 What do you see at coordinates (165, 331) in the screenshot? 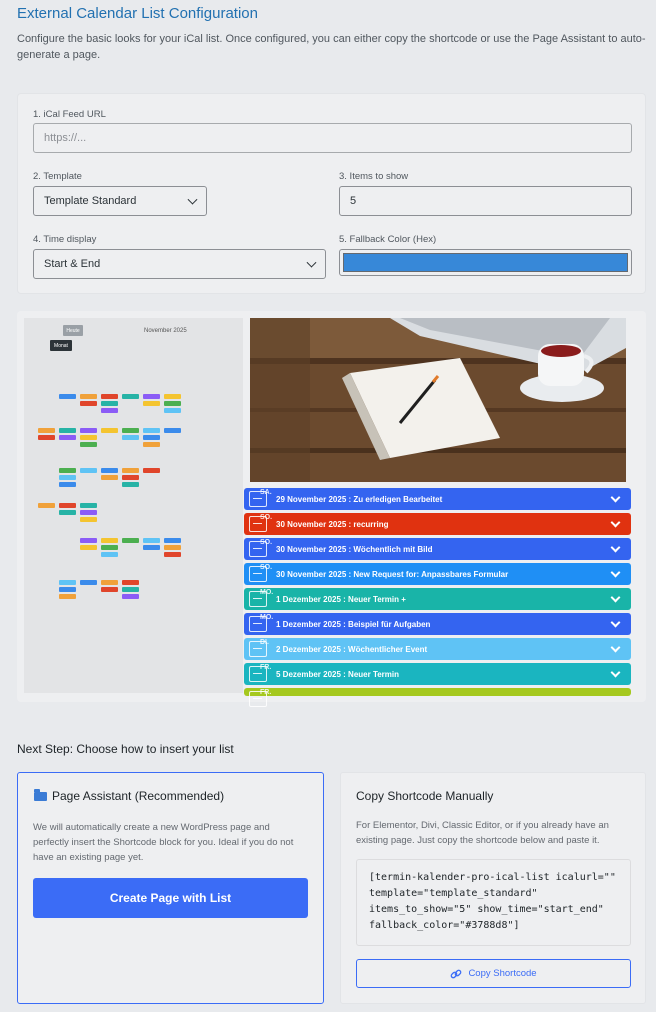
I see `month-title: November 2025` at bounding box center [165, 331].